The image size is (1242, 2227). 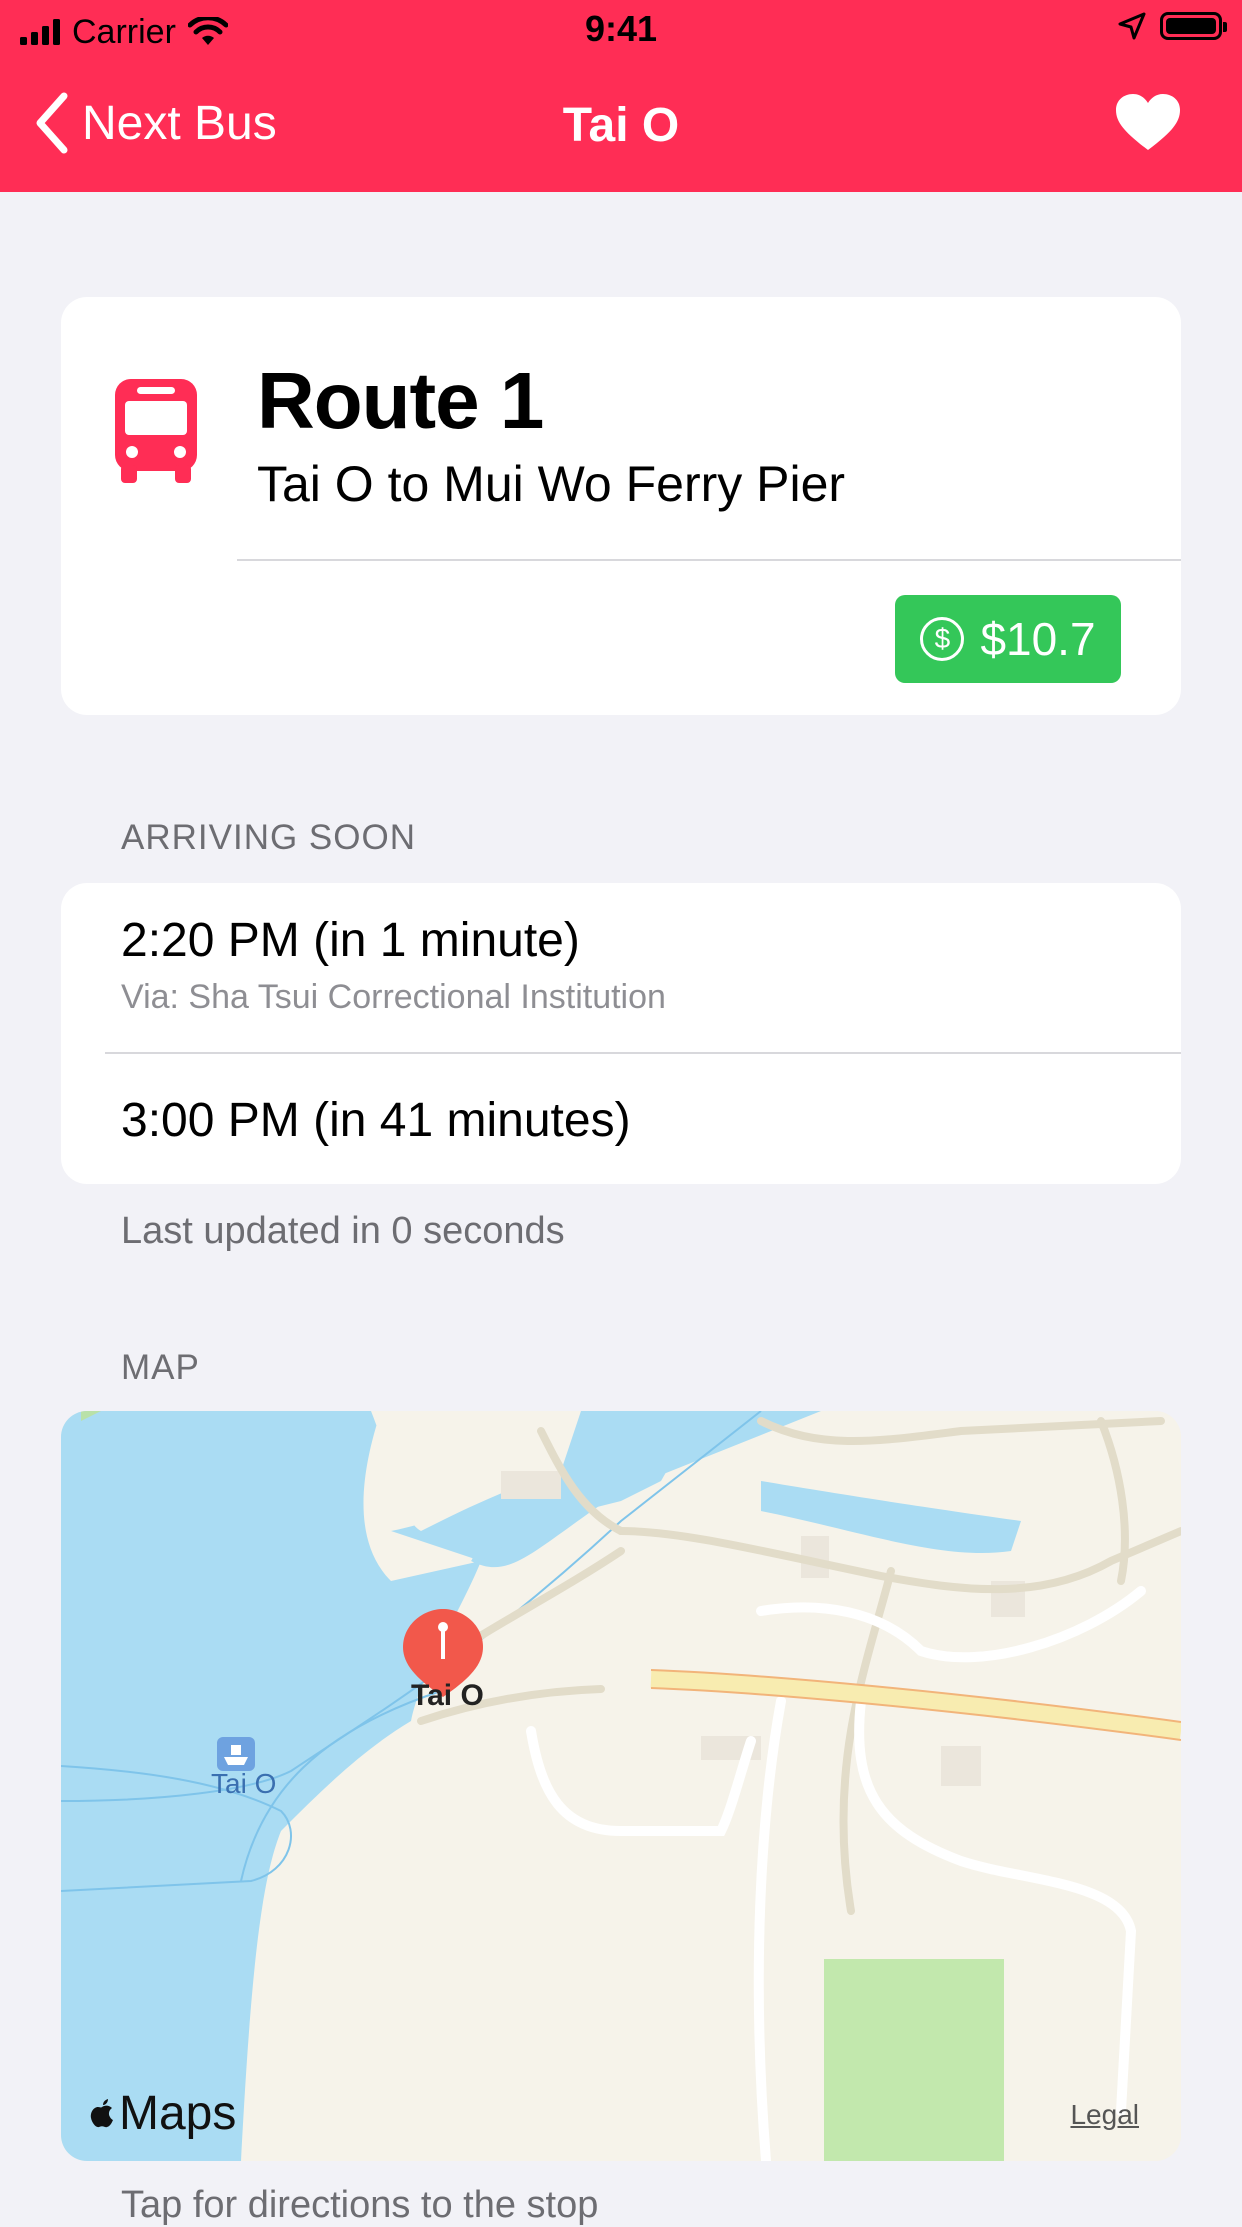 What do you see at coordinates (160, 1367) in the screenshot?
I see `map-header: MAP` at bounding box center [160, 1367].